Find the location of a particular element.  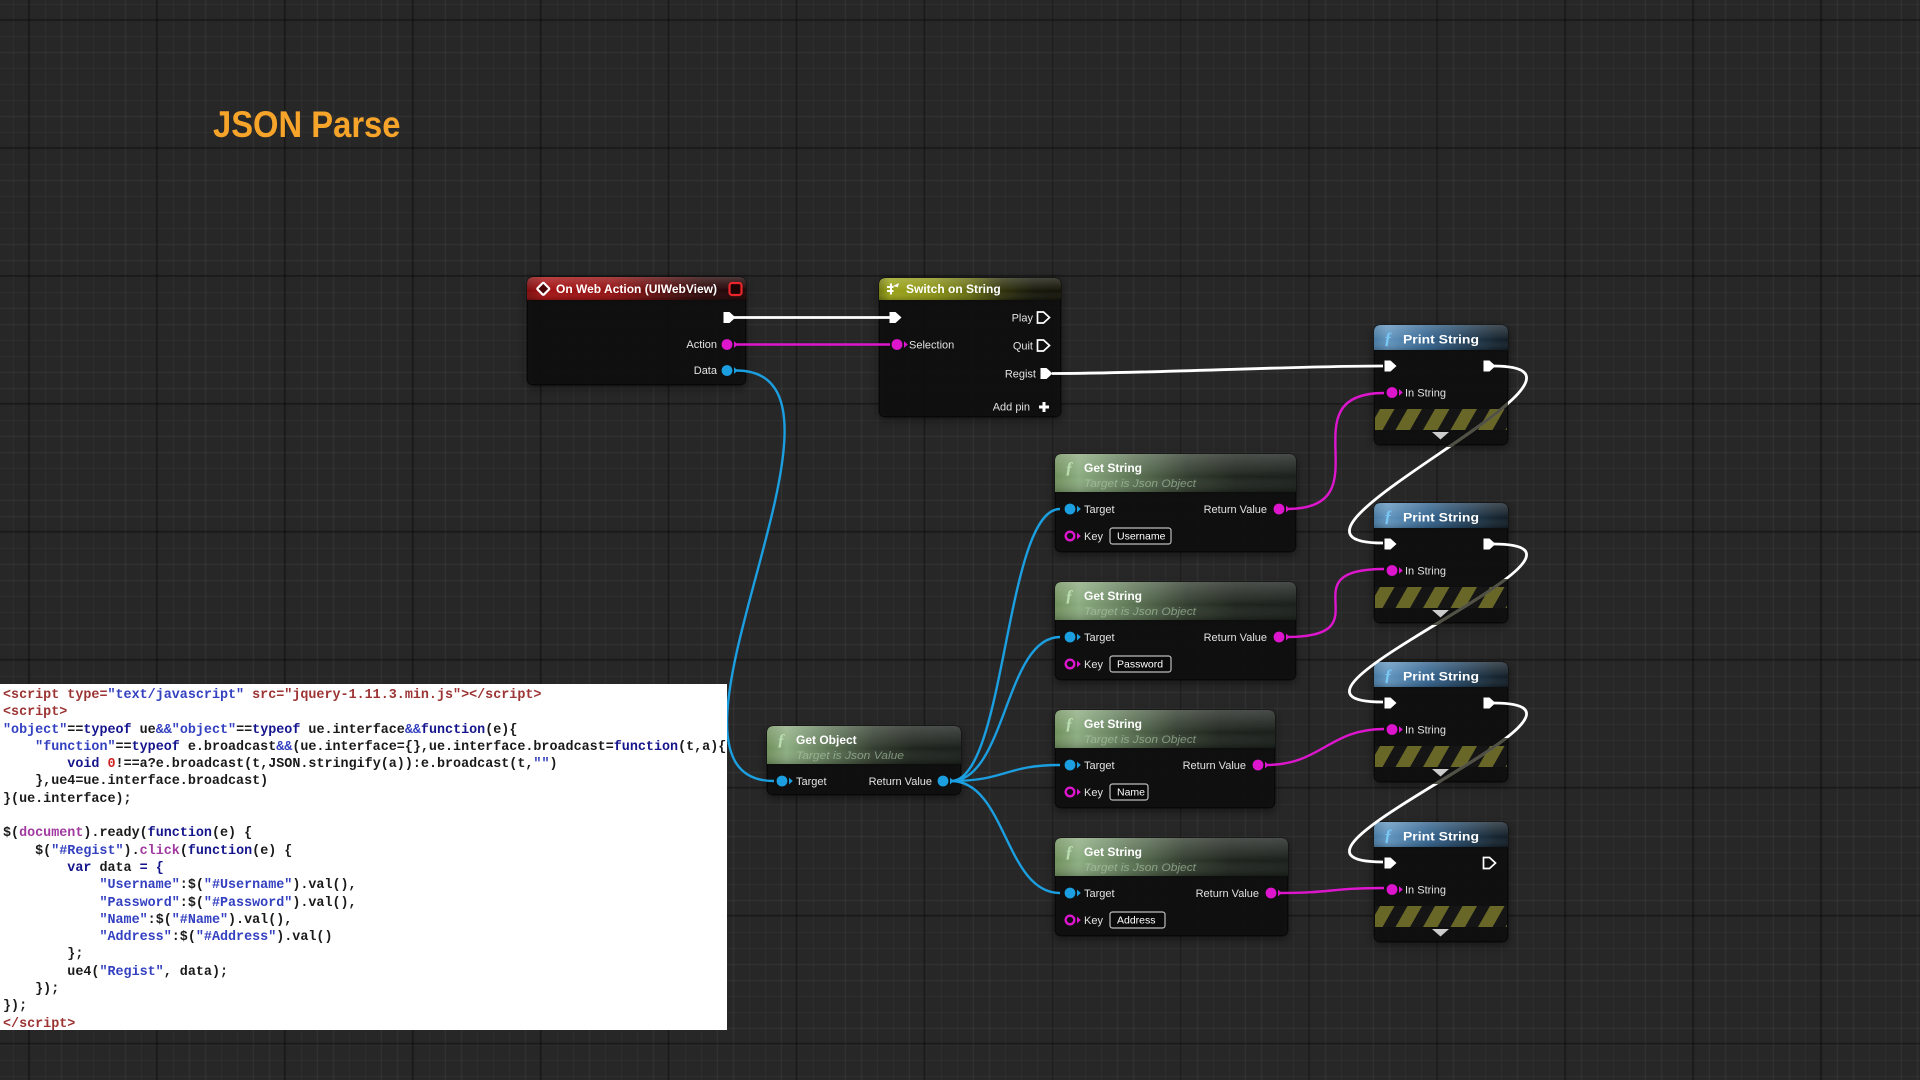

svg-text: Add pin is located at coordinates (1011, 408).